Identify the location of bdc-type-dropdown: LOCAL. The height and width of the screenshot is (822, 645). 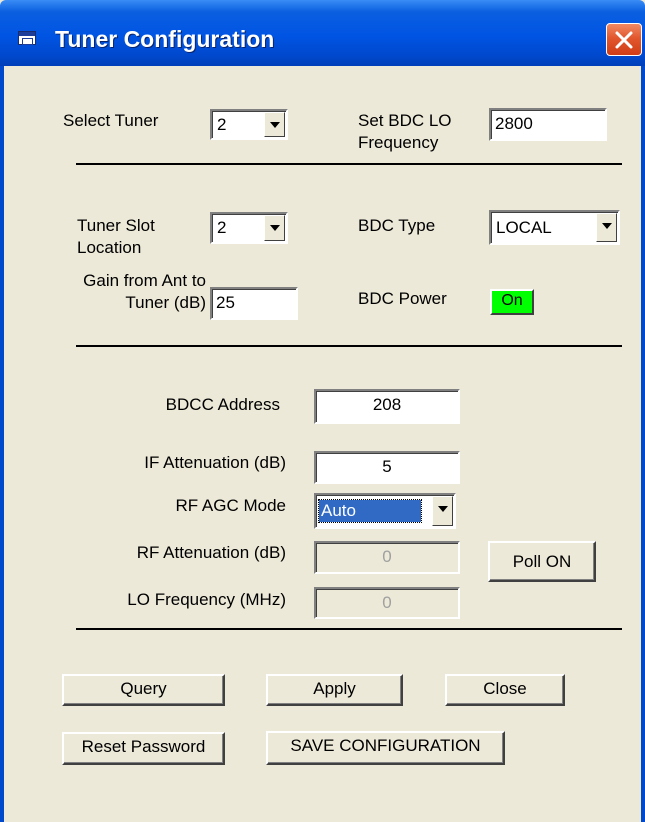
(554, 227).